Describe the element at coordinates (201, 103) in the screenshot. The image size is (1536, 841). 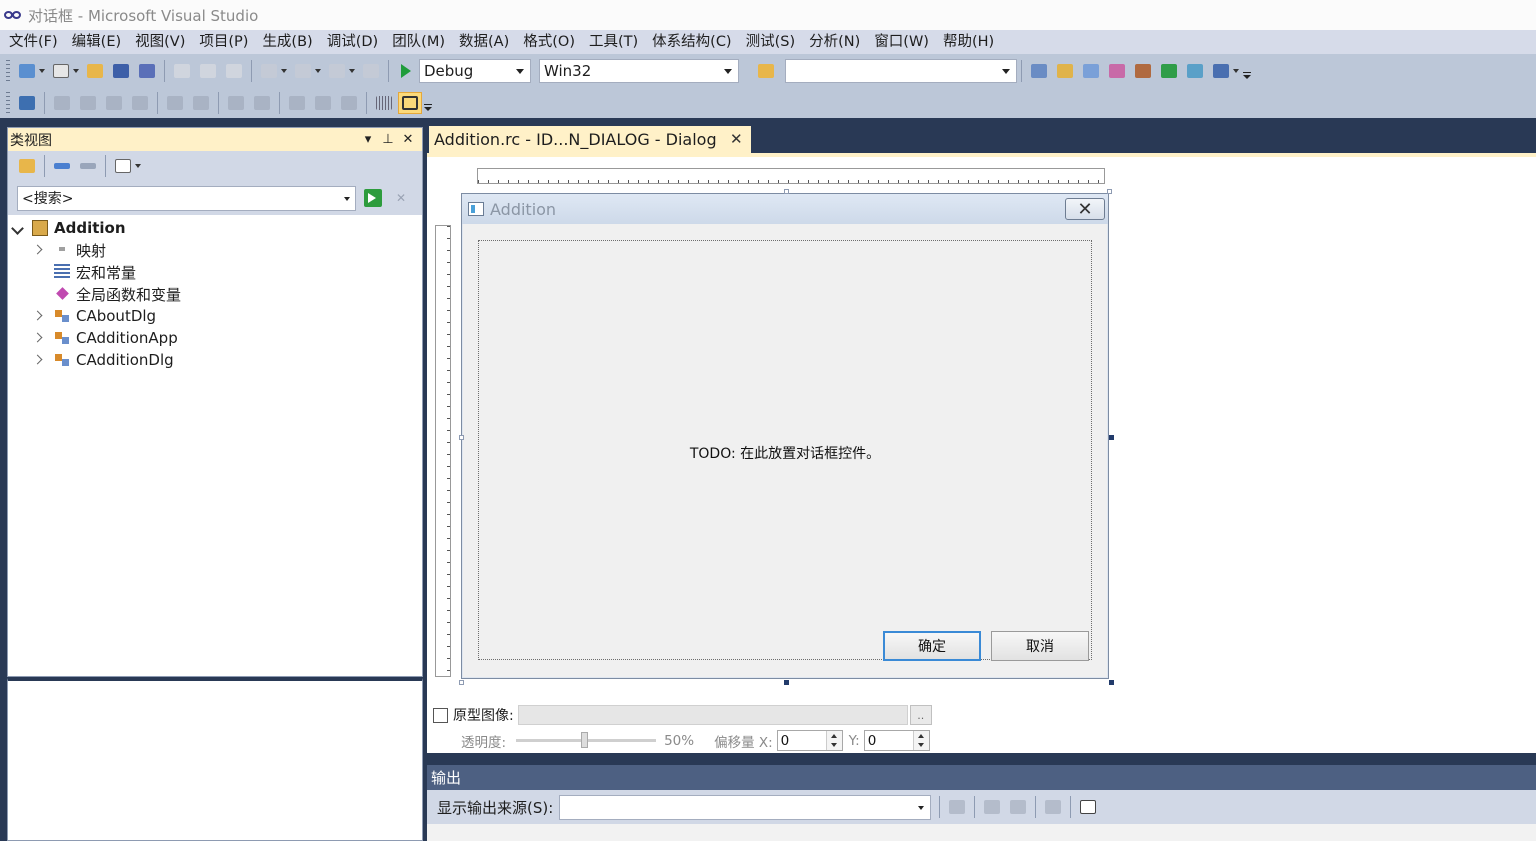
I see `center-horizontal-icon` at that location.